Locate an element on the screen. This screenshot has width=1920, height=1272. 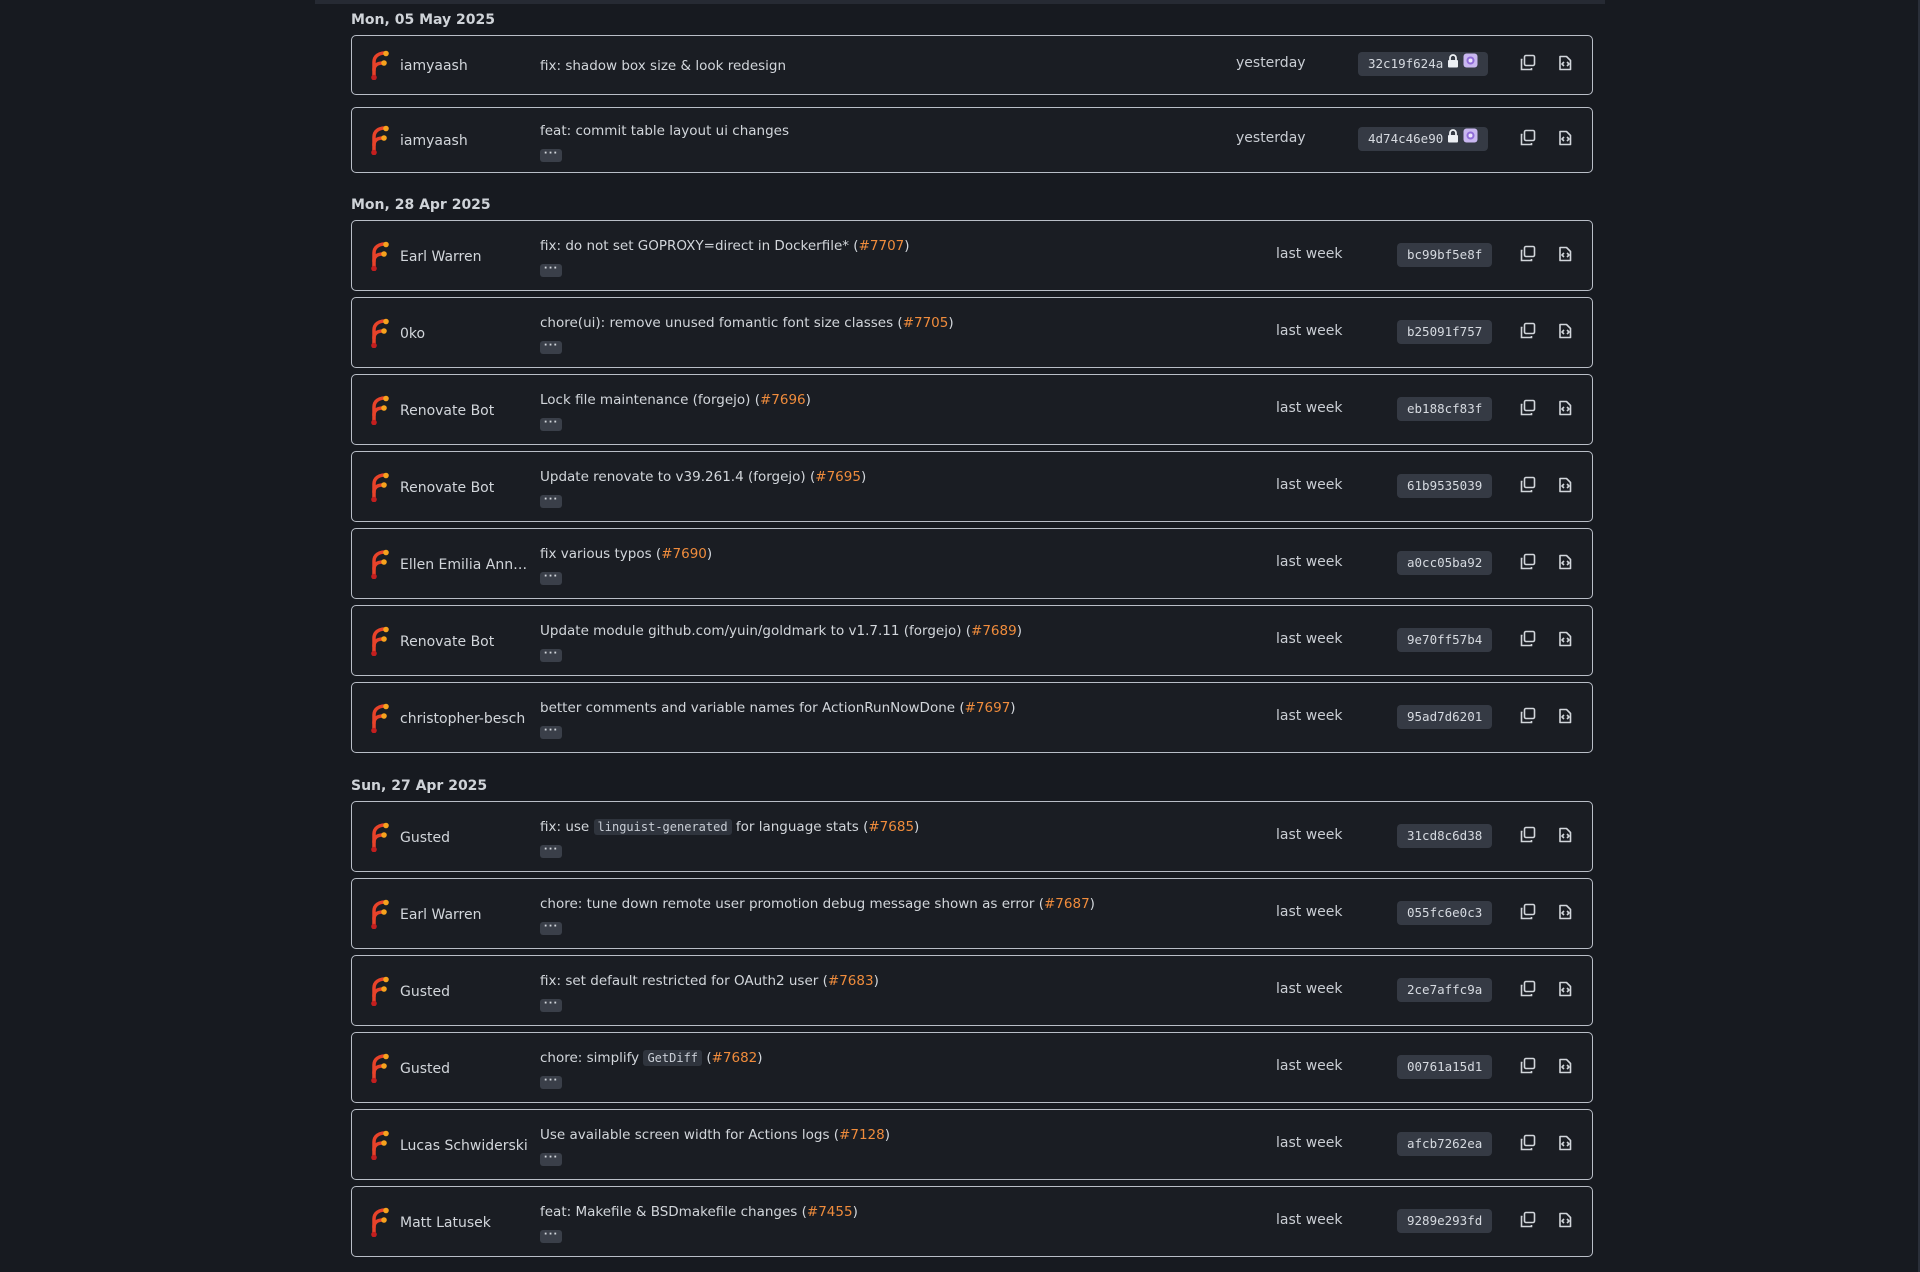
commit-sha-button: 00761a15d1 is located at coordinates (1445, 1066).